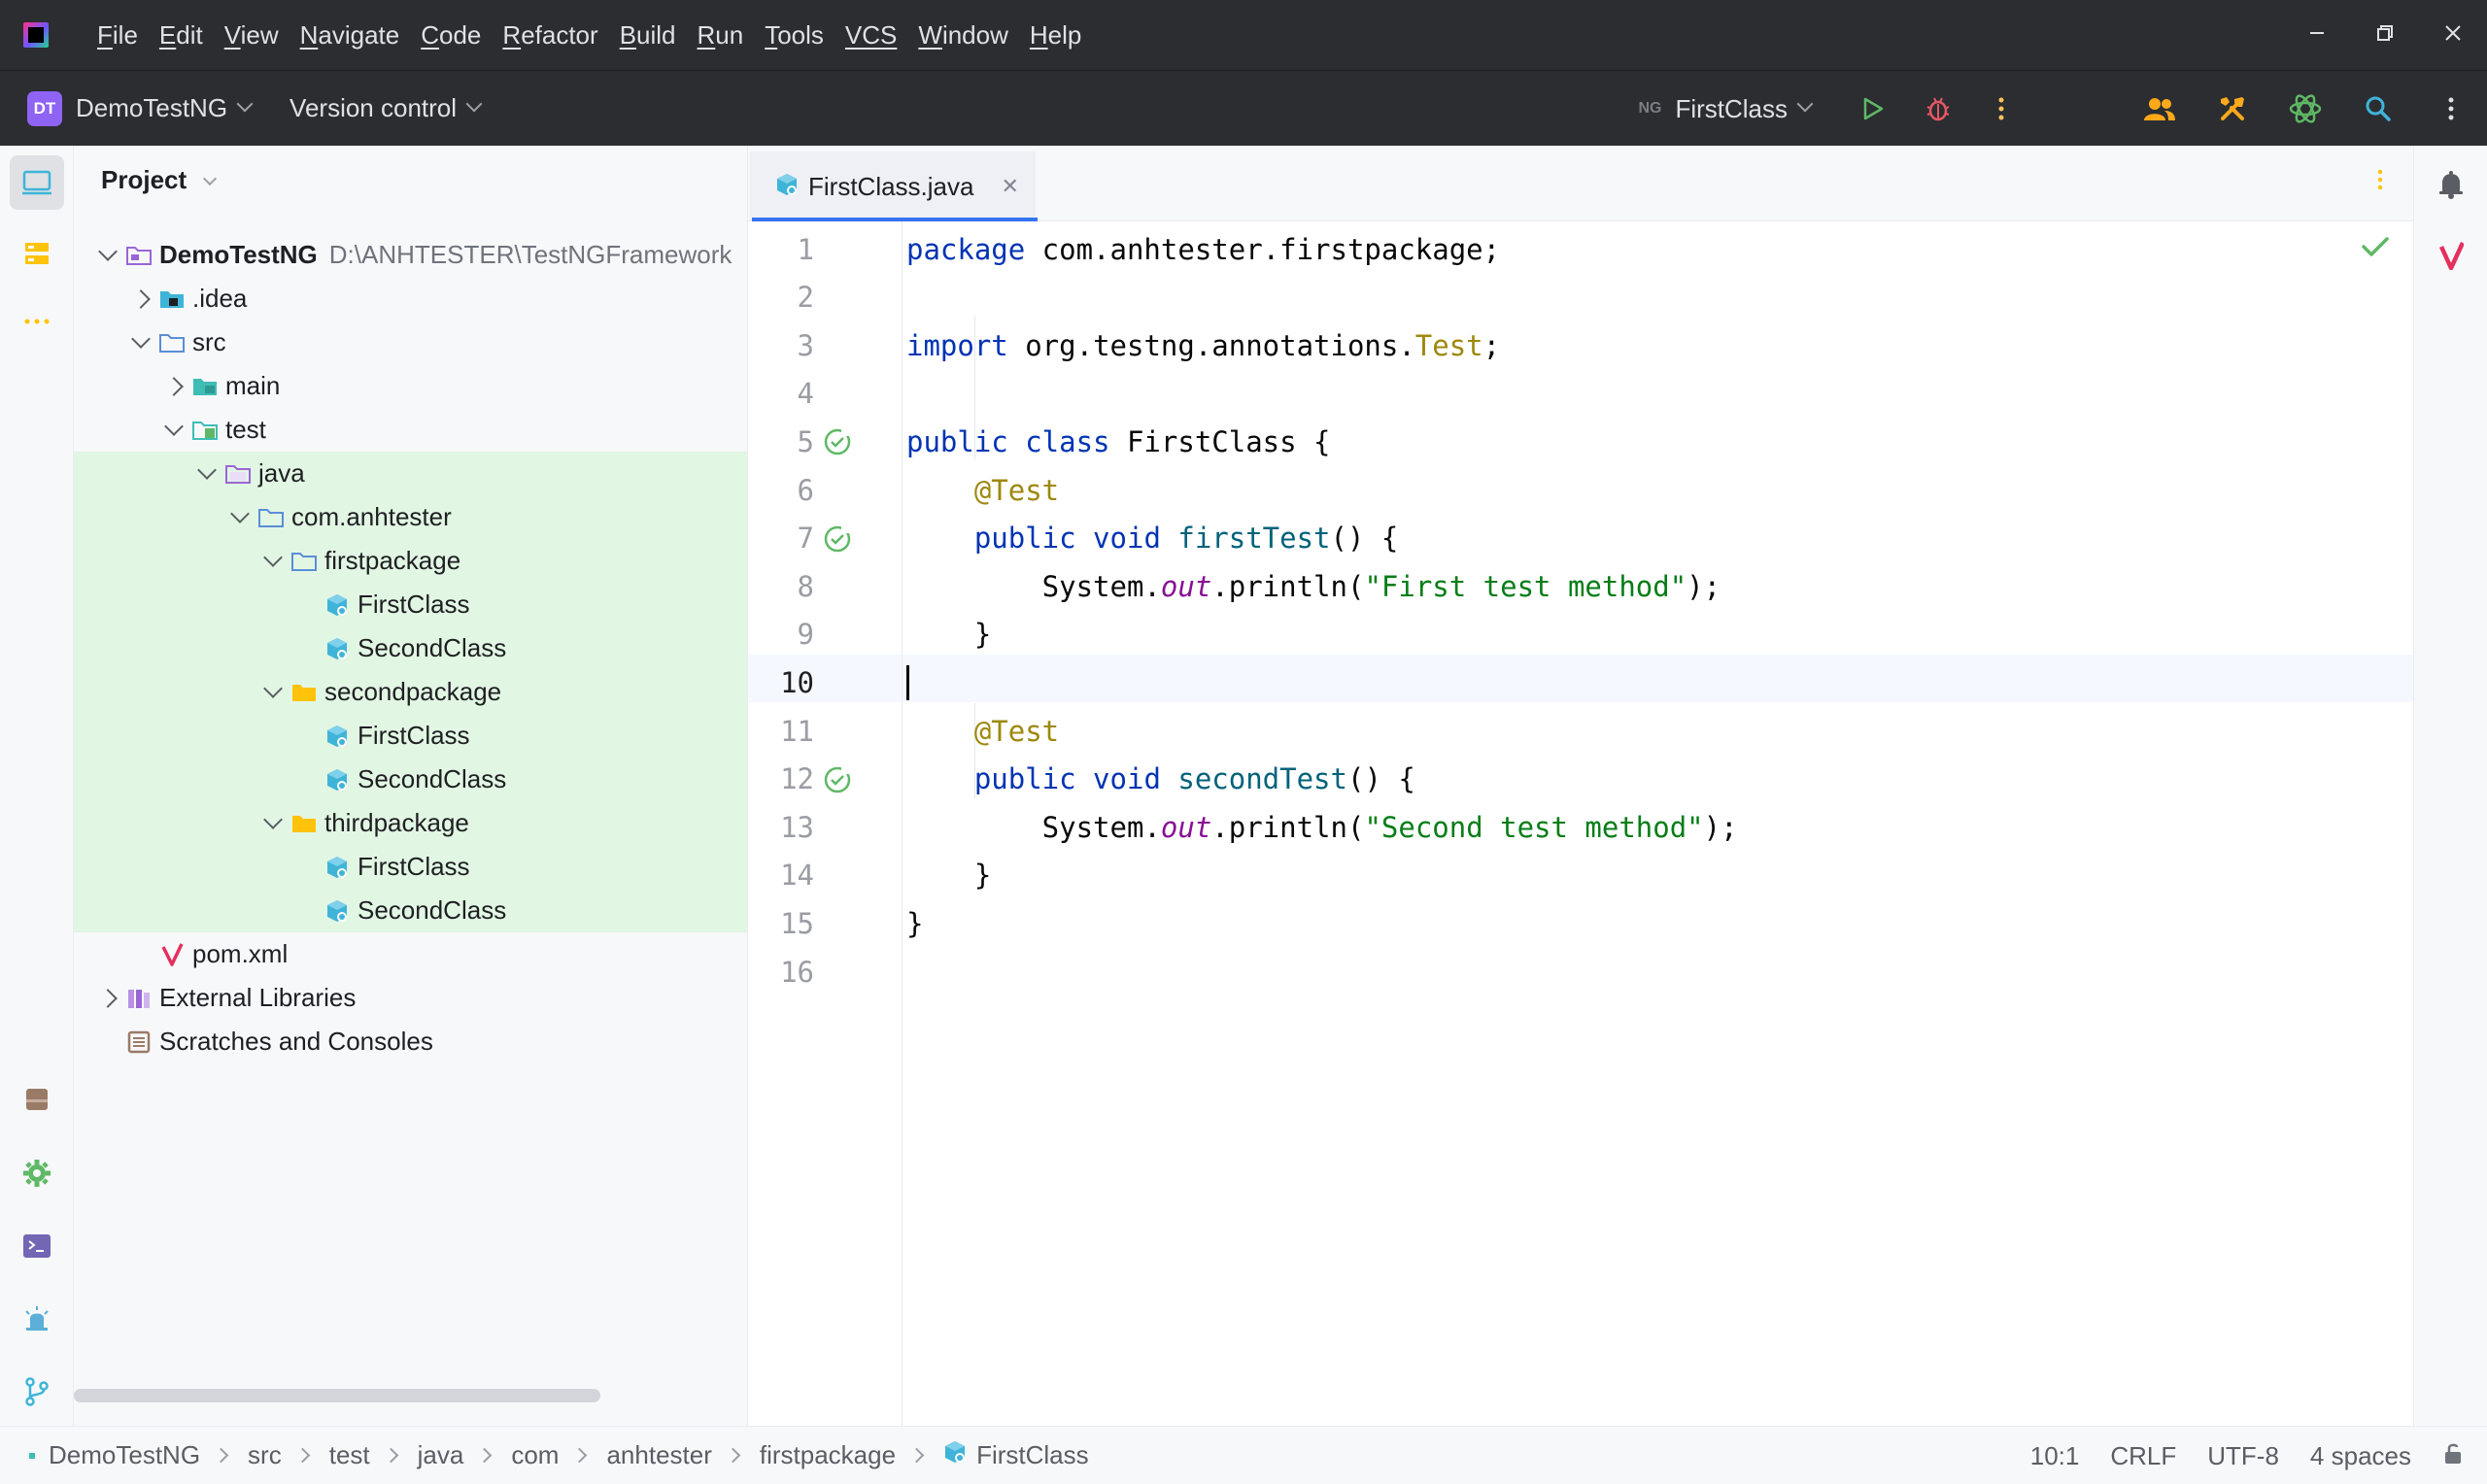 This screenshot has height=1484, width=2487. What do you see at coordinates (1580, 682) in the screenshot?
I see `code-line: 10` at bounding box center [1580, 682].